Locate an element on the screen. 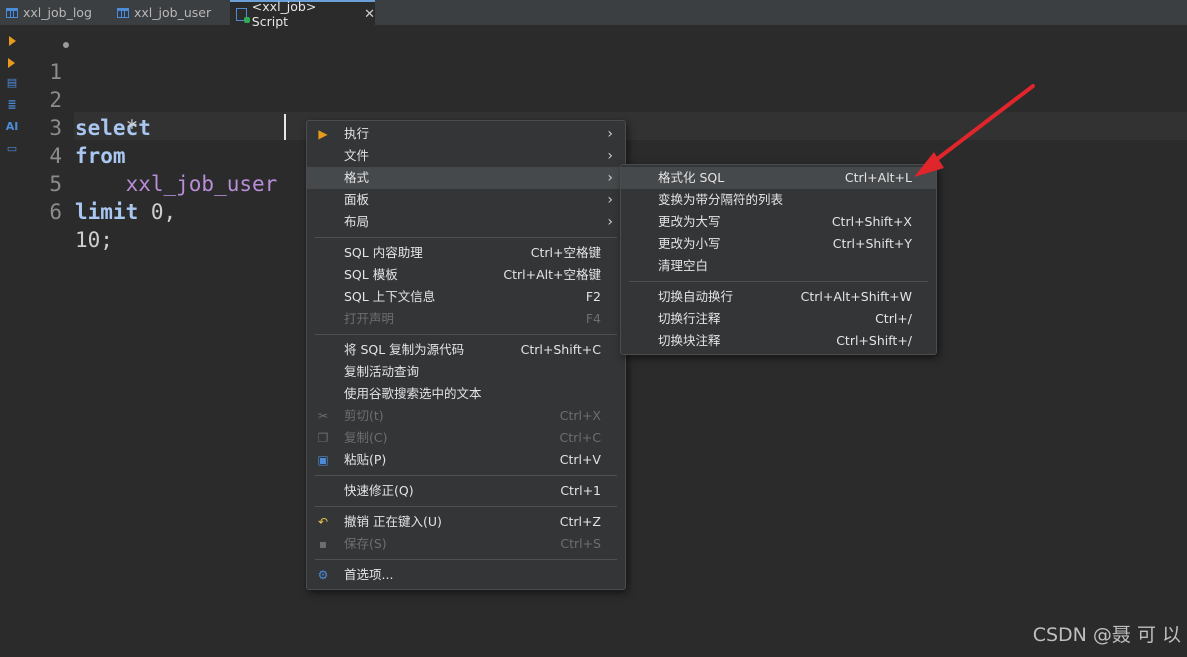 Image resolution: width=1187 pixels, height=657 pixels. watermark: CSDN @聂 可 以 is located at coordinates (1106, 635).